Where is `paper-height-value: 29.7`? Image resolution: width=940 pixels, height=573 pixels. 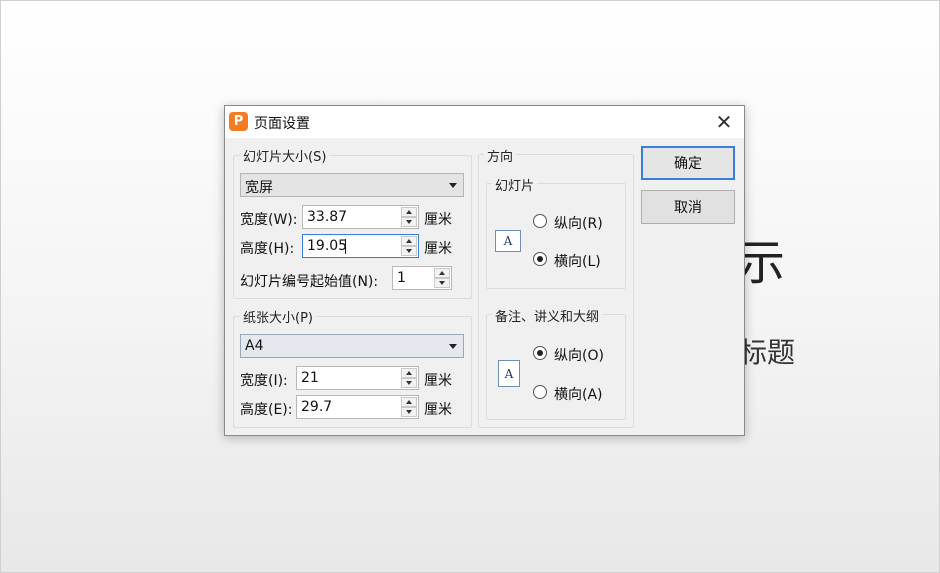 paper-height-value: 29.7 is located at coordinates (317, 407).